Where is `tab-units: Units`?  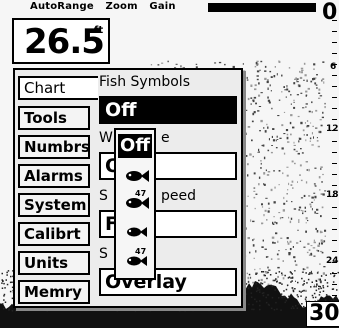
tab-units: Units is located at coordinates (54, 263).